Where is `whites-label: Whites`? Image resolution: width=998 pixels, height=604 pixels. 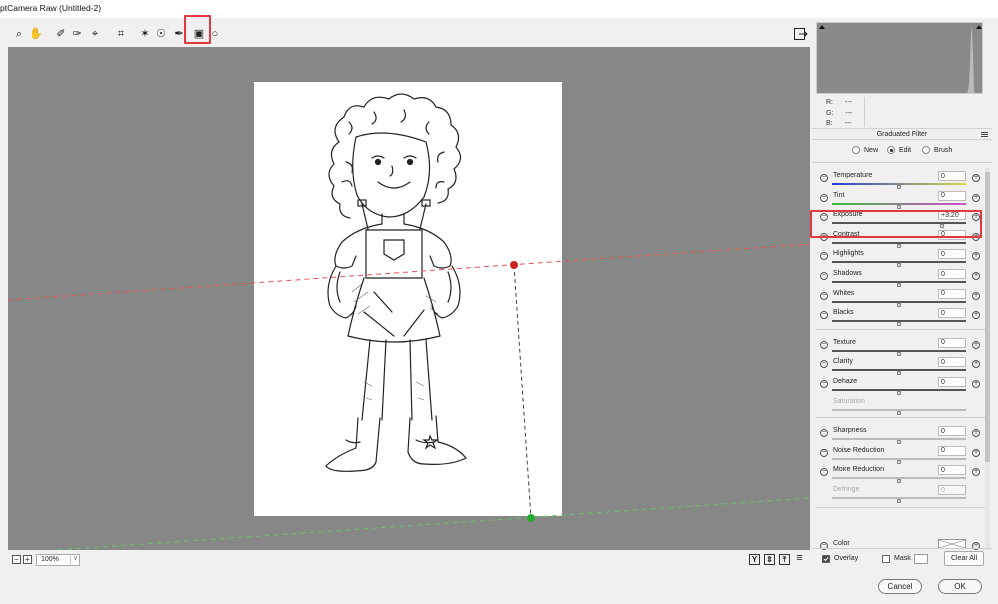
whites-label: Whites is located at coordinates (844, 293).